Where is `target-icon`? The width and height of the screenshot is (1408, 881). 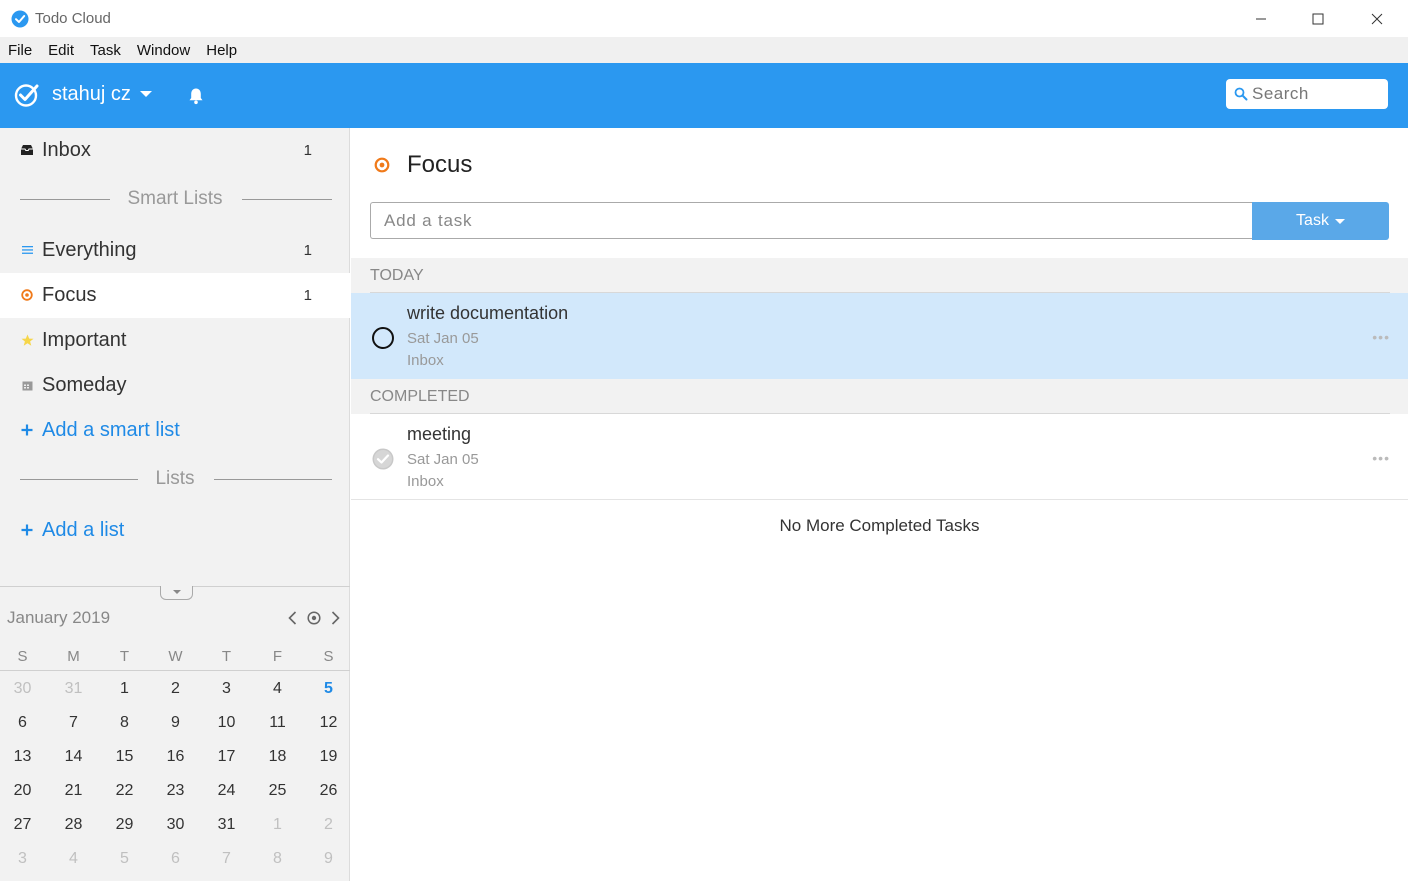 target-icon is located at coordinates (314, 618).